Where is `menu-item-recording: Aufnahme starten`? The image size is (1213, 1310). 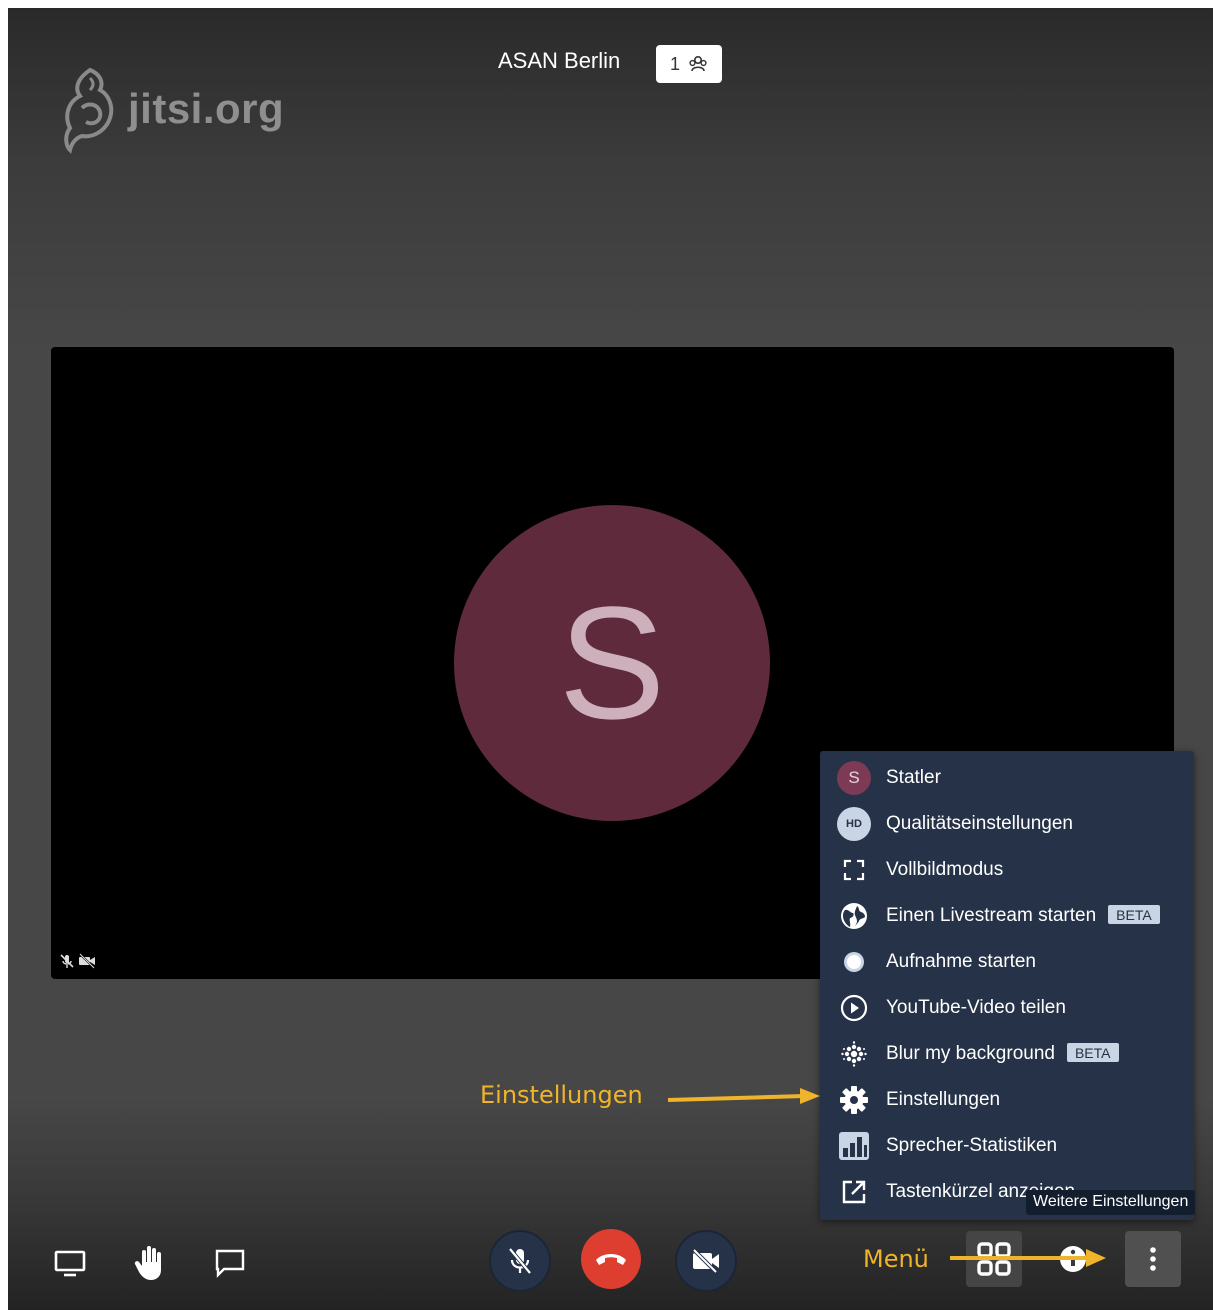
menu-item-recording: Aufnahme starten is located at coordinates (1007, 962).